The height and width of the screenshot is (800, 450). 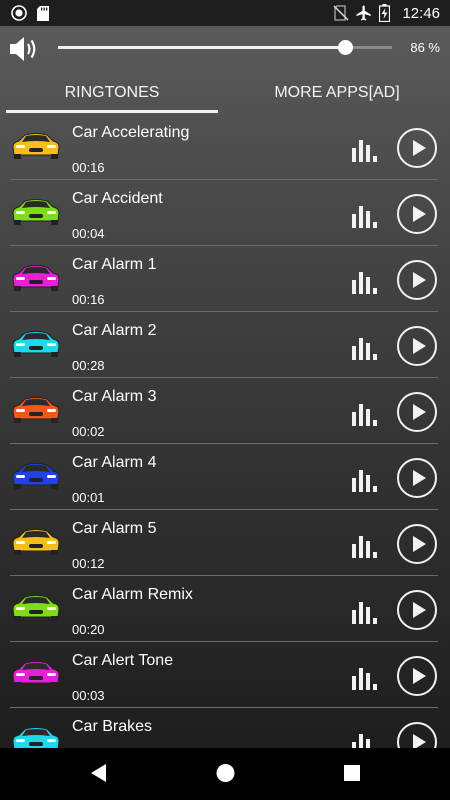 I want to click on ringtone-title: Car Accident, so click(x=117, y=198).